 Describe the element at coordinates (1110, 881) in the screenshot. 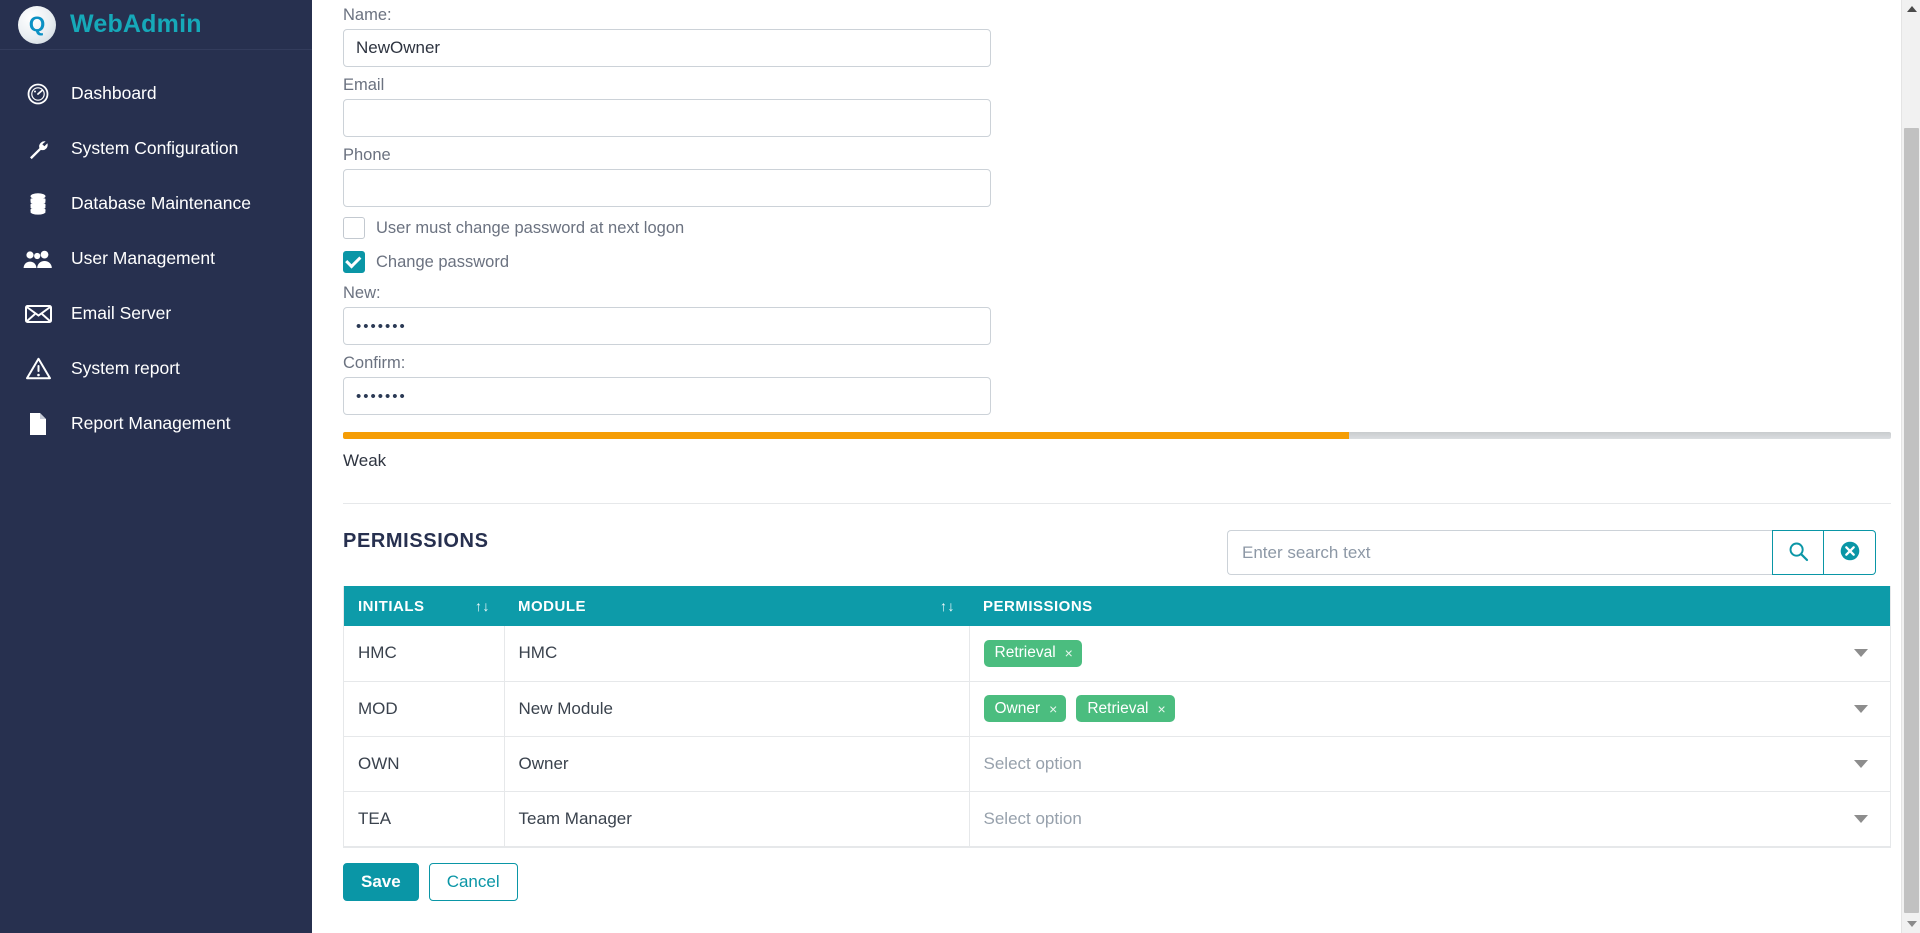

I see `form-actions: Save Cancel` at that location.